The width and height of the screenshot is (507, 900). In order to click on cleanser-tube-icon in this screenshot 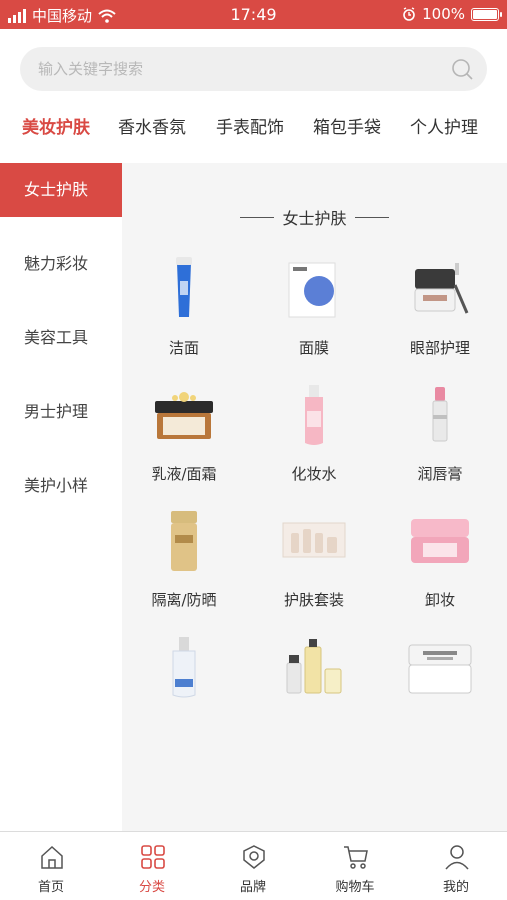, I will do `click(184, 287)`.